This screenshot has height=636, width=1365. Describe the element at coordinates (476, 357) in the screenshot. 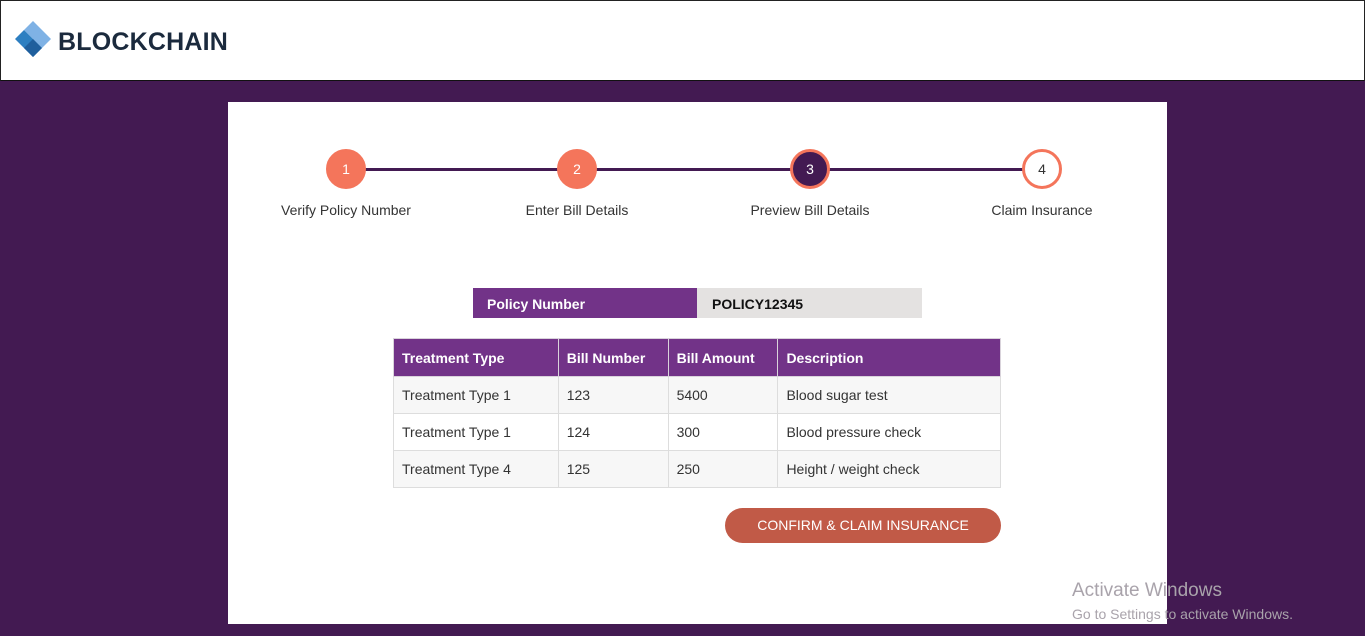

I see `header-treatment-type: Treatment Type` at that location.